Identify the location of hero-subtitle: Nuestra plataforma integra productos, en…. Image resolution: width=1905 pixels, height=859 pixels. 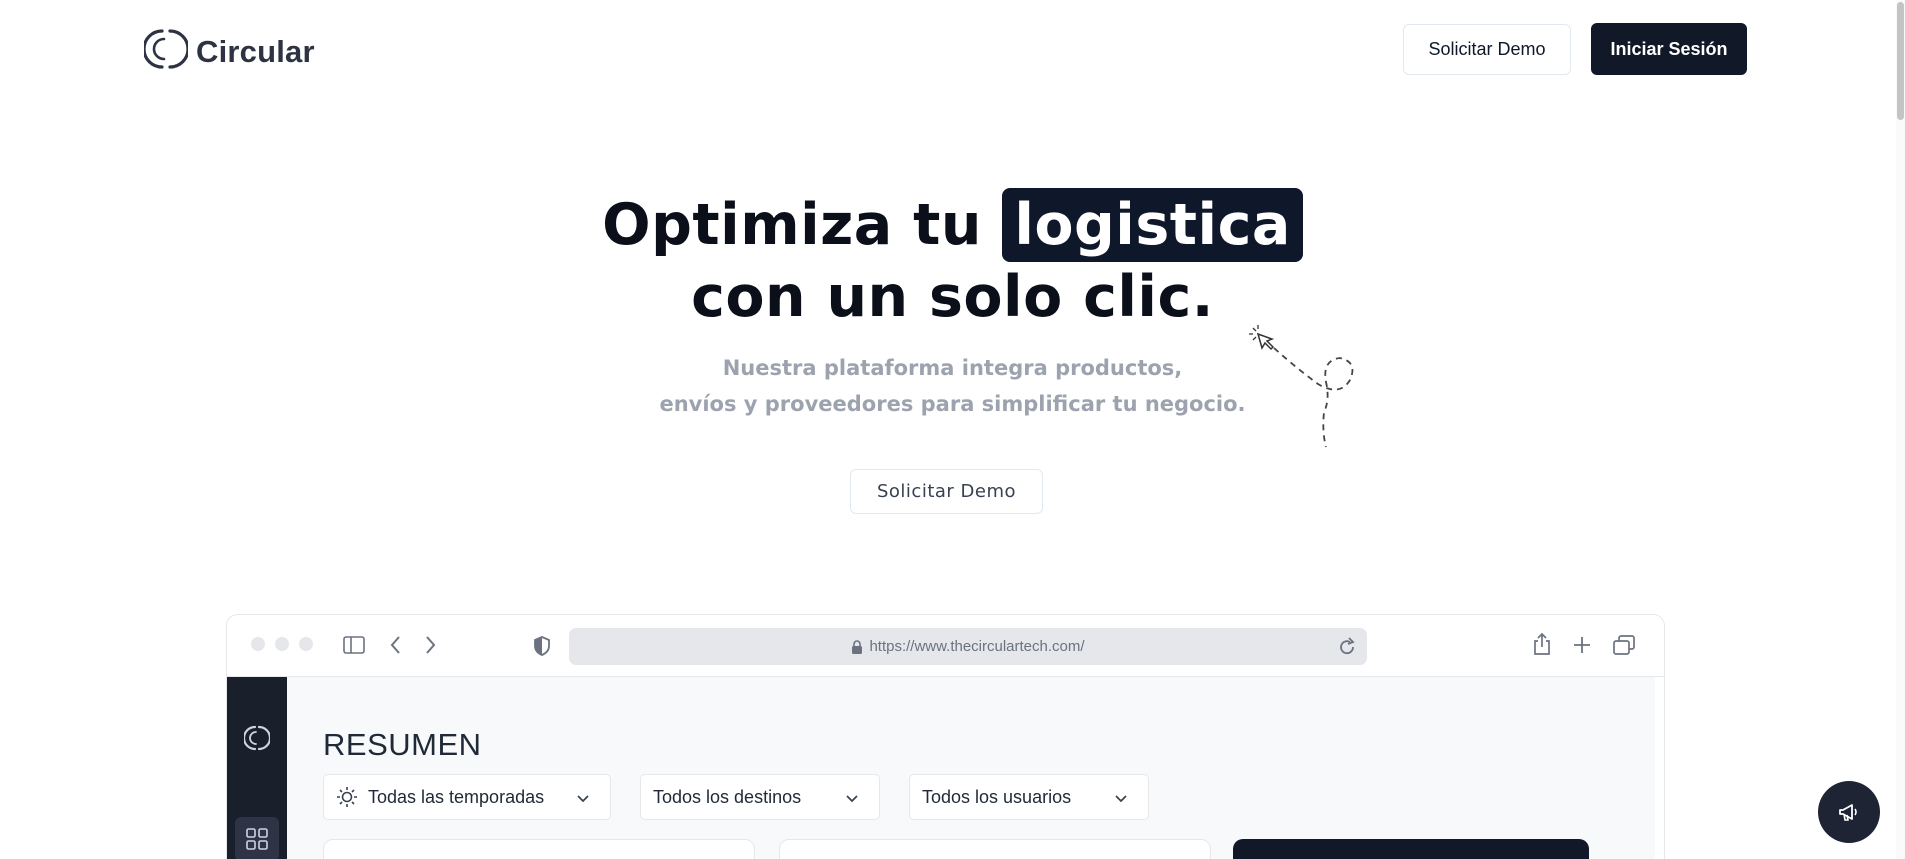
(952, 386).